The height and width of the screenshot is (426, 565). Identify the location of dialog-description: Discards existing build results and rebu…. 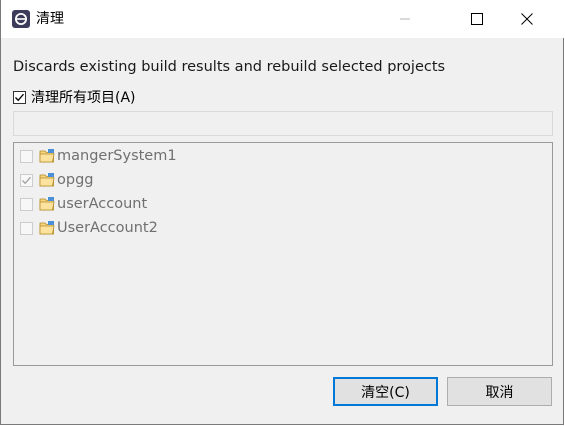
(229, 67).